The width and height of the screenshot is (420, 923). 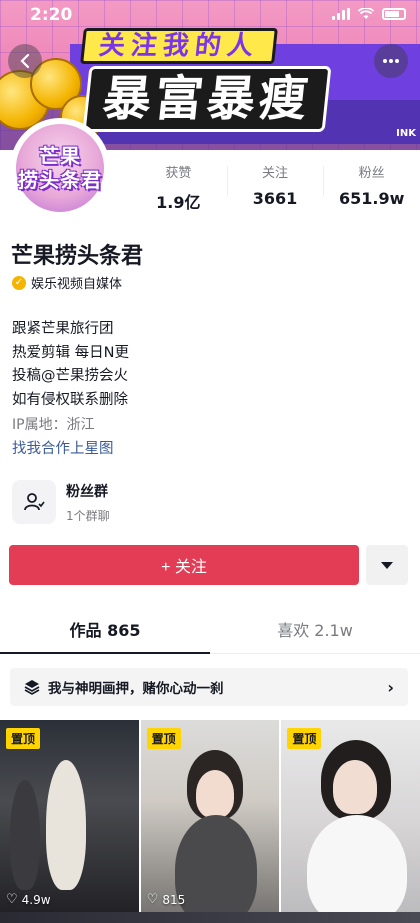 What do you see at coordinates (60, 156) in the screenshot?
I see `avatar-text-line1: 芒果` at bounding box center [60, 156].